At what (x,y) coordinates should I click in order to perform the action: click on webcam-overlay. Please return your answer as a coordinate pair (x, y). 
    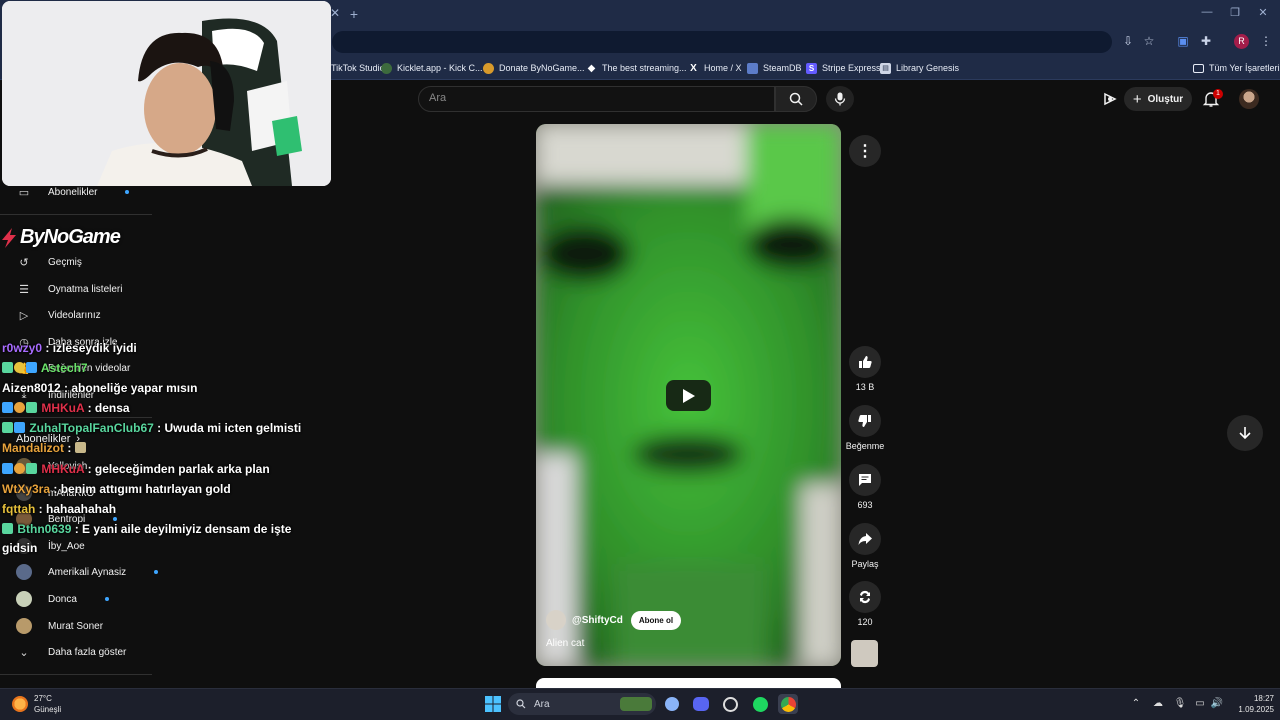
    Looking at the image, I should click on (166, 93).